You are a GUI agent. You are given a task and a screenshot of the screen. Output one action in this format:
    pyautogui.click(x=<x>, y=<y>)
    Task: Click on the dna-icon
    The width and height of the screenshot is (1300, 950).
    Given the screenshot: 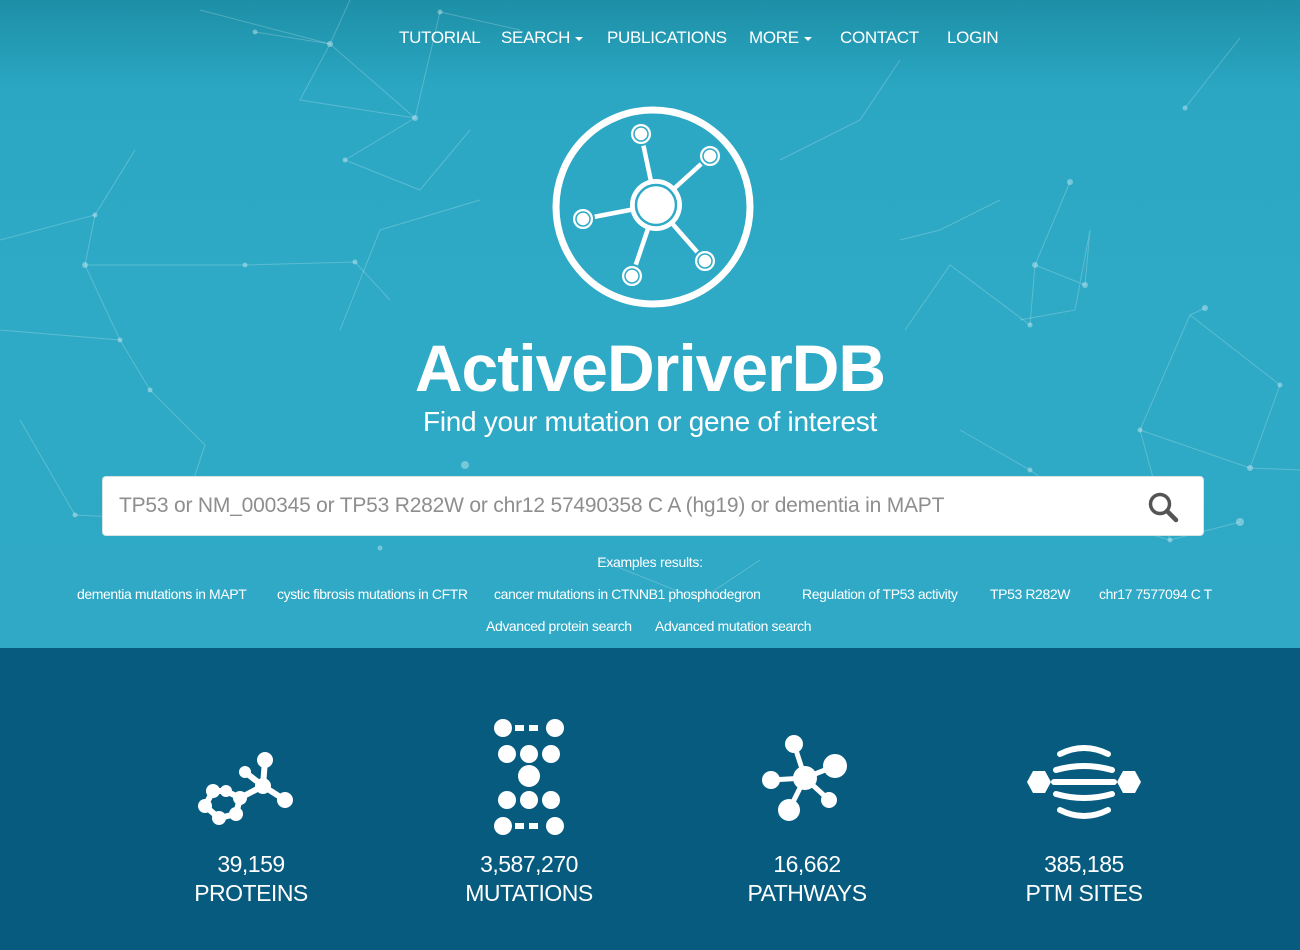 What is the action you would take?
    pyautogui.click(x=529, y=777)
    